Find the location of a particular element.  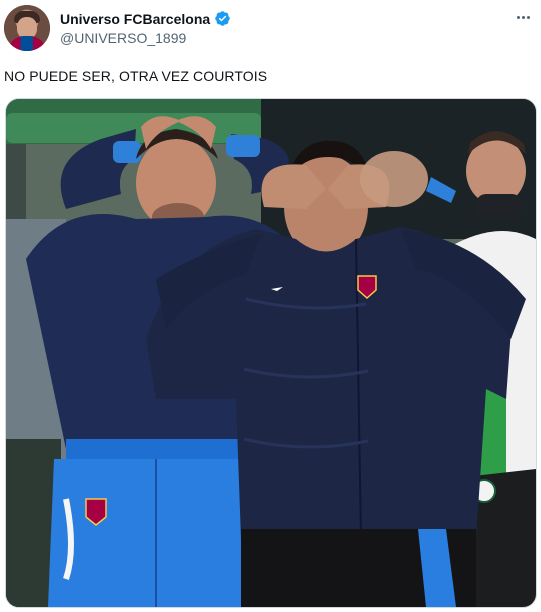

author-name-row: Universo FCBarcelona is located at coordinates (145, 18).